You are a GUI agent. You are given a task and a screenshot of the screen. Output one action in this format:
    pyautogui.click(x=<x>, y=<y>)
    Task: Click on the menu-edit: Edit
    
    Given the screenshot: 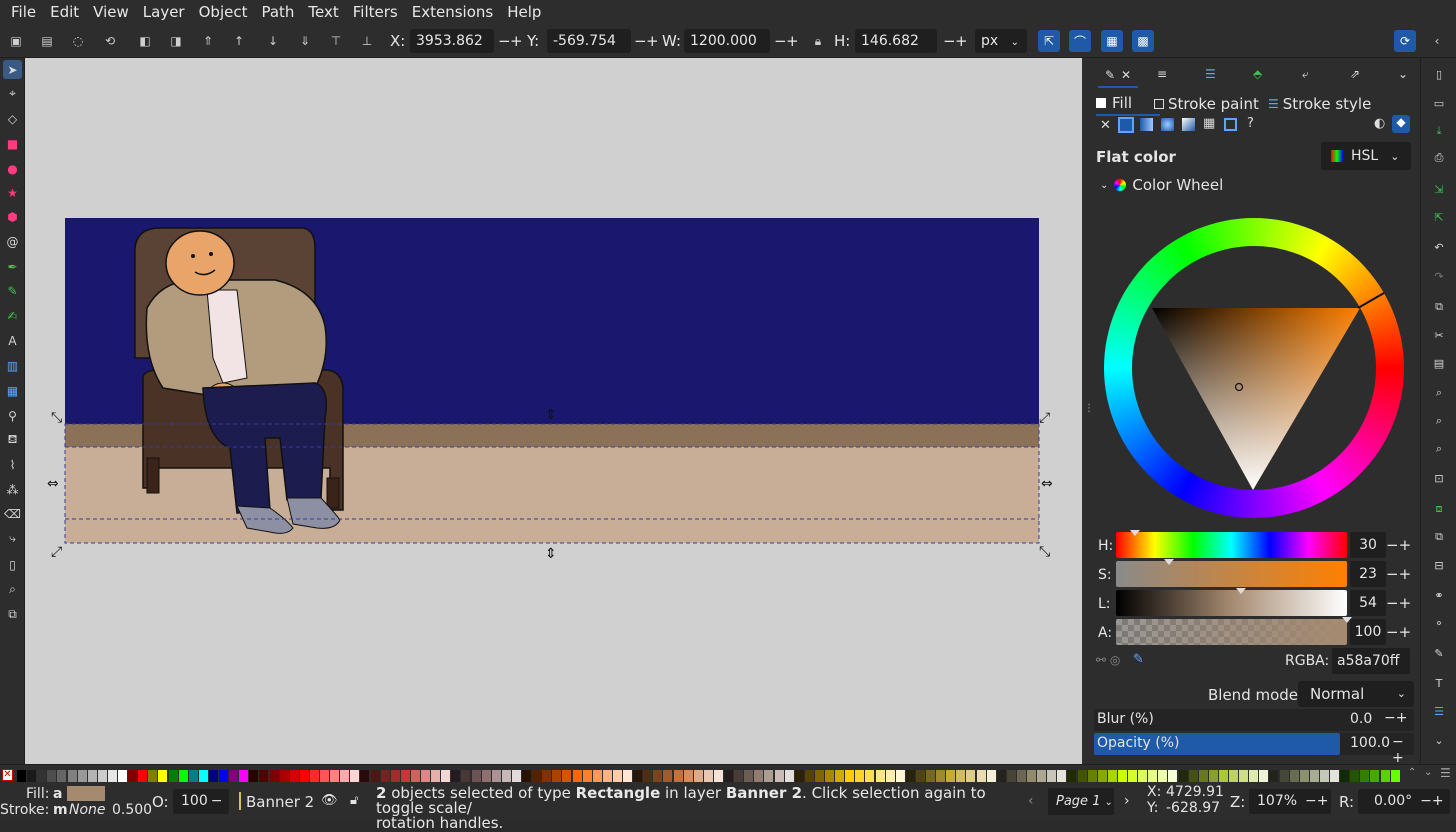 What is the action you would take?
    pyautogui.click(x=64, y=12)
    